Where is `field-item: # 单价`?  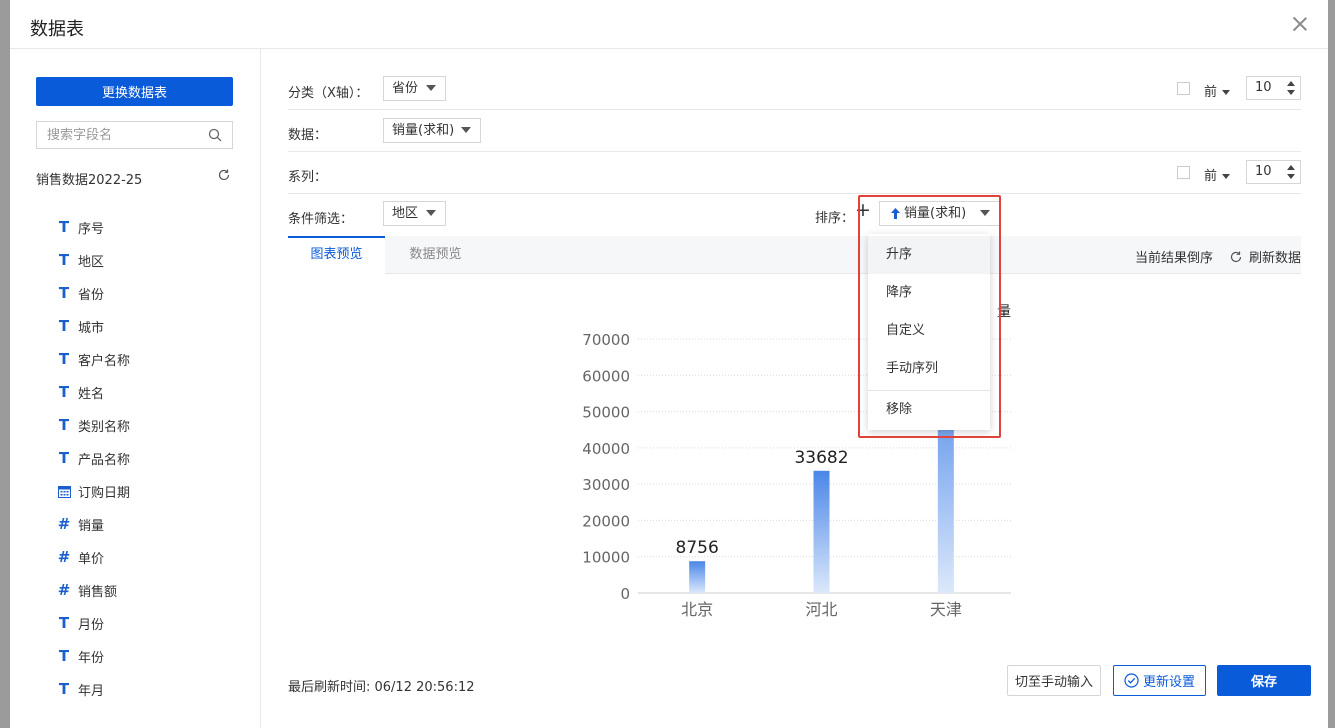 field-item: # 单价 is located at coordinates (93, 557).